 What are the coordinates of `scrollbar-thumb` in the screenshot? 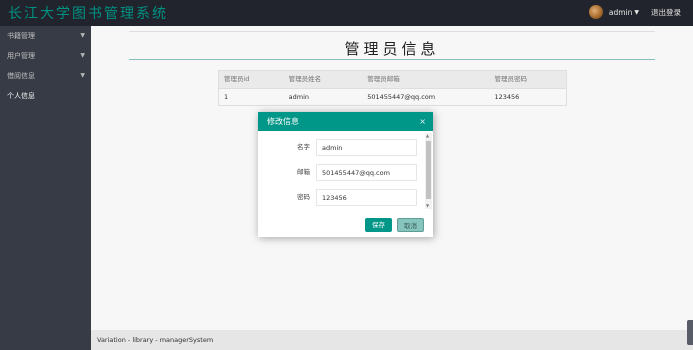 It's located at (428, 170).